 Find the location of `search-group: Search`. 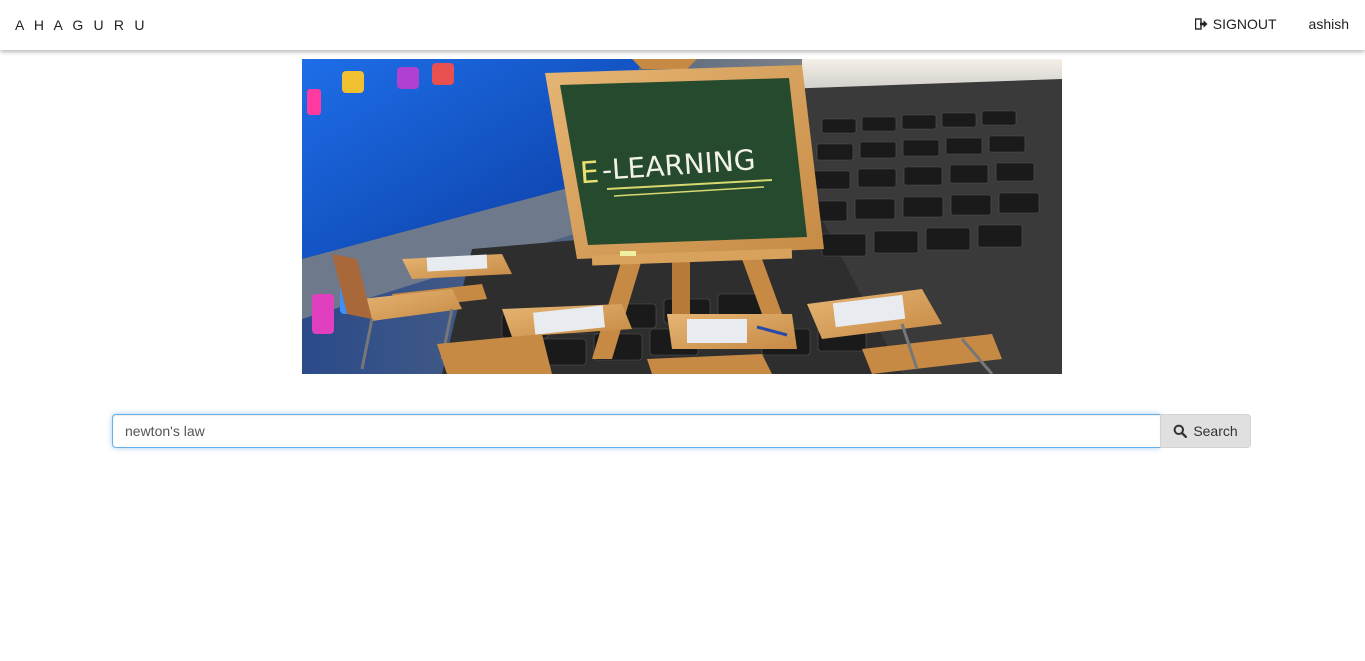

search-group: Search is located at coordinates (681, 431).